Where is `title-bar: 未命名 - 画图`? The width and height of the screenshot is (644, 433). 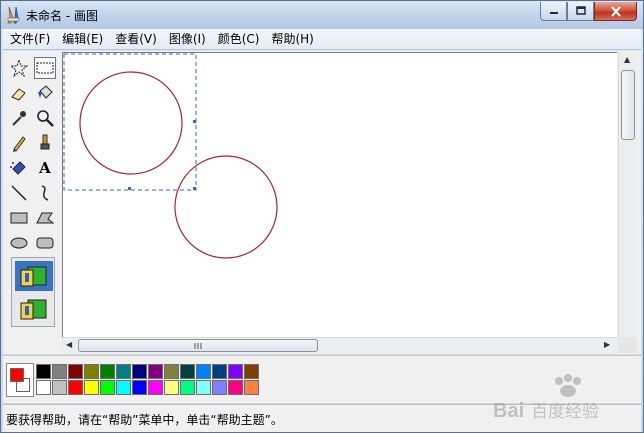
title-bar: 未命名 - 画图 is located at coordinates (322, 15).